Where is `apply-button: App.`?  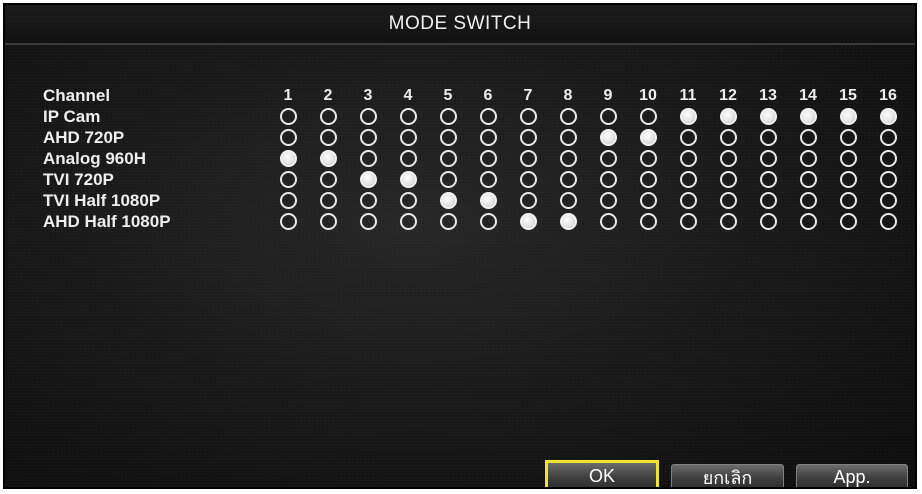
apply-button: App. is located at coordinates (852, 475).